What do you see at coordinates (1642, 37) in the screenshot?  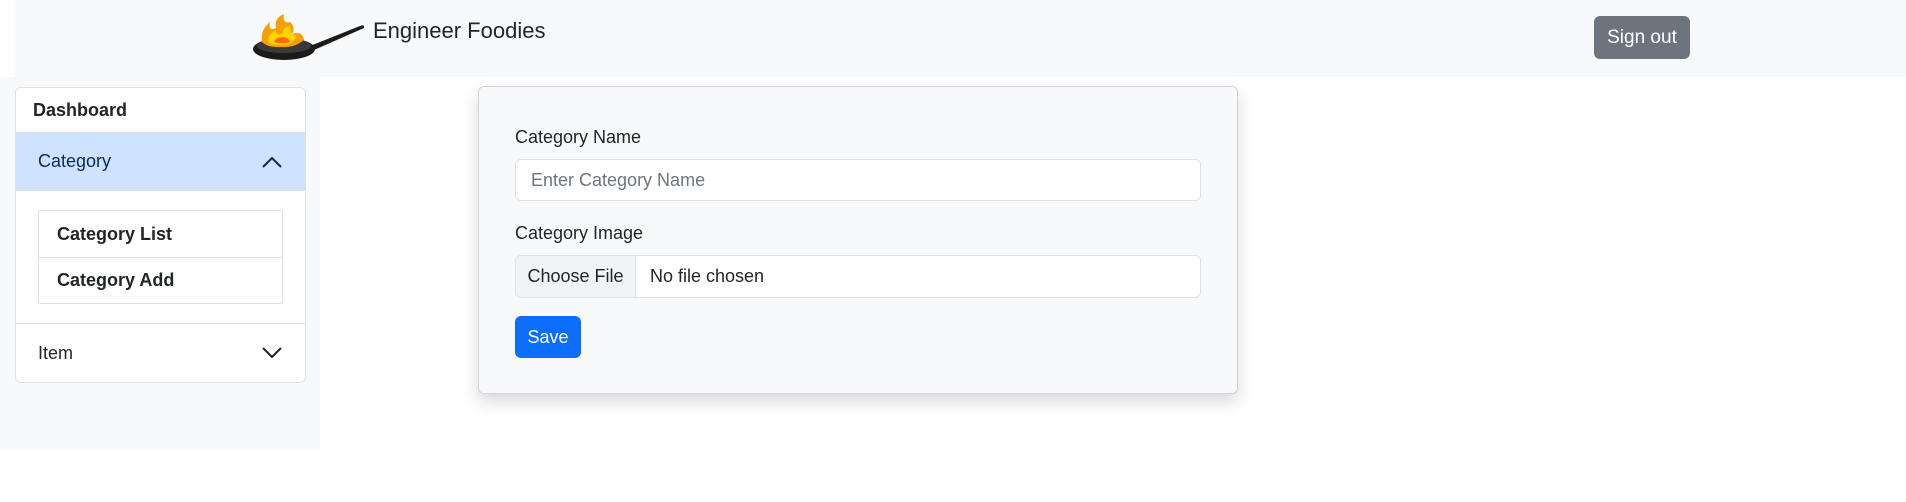 I see `sign-out-button: Sign out` at bounding box center [1642, 37].